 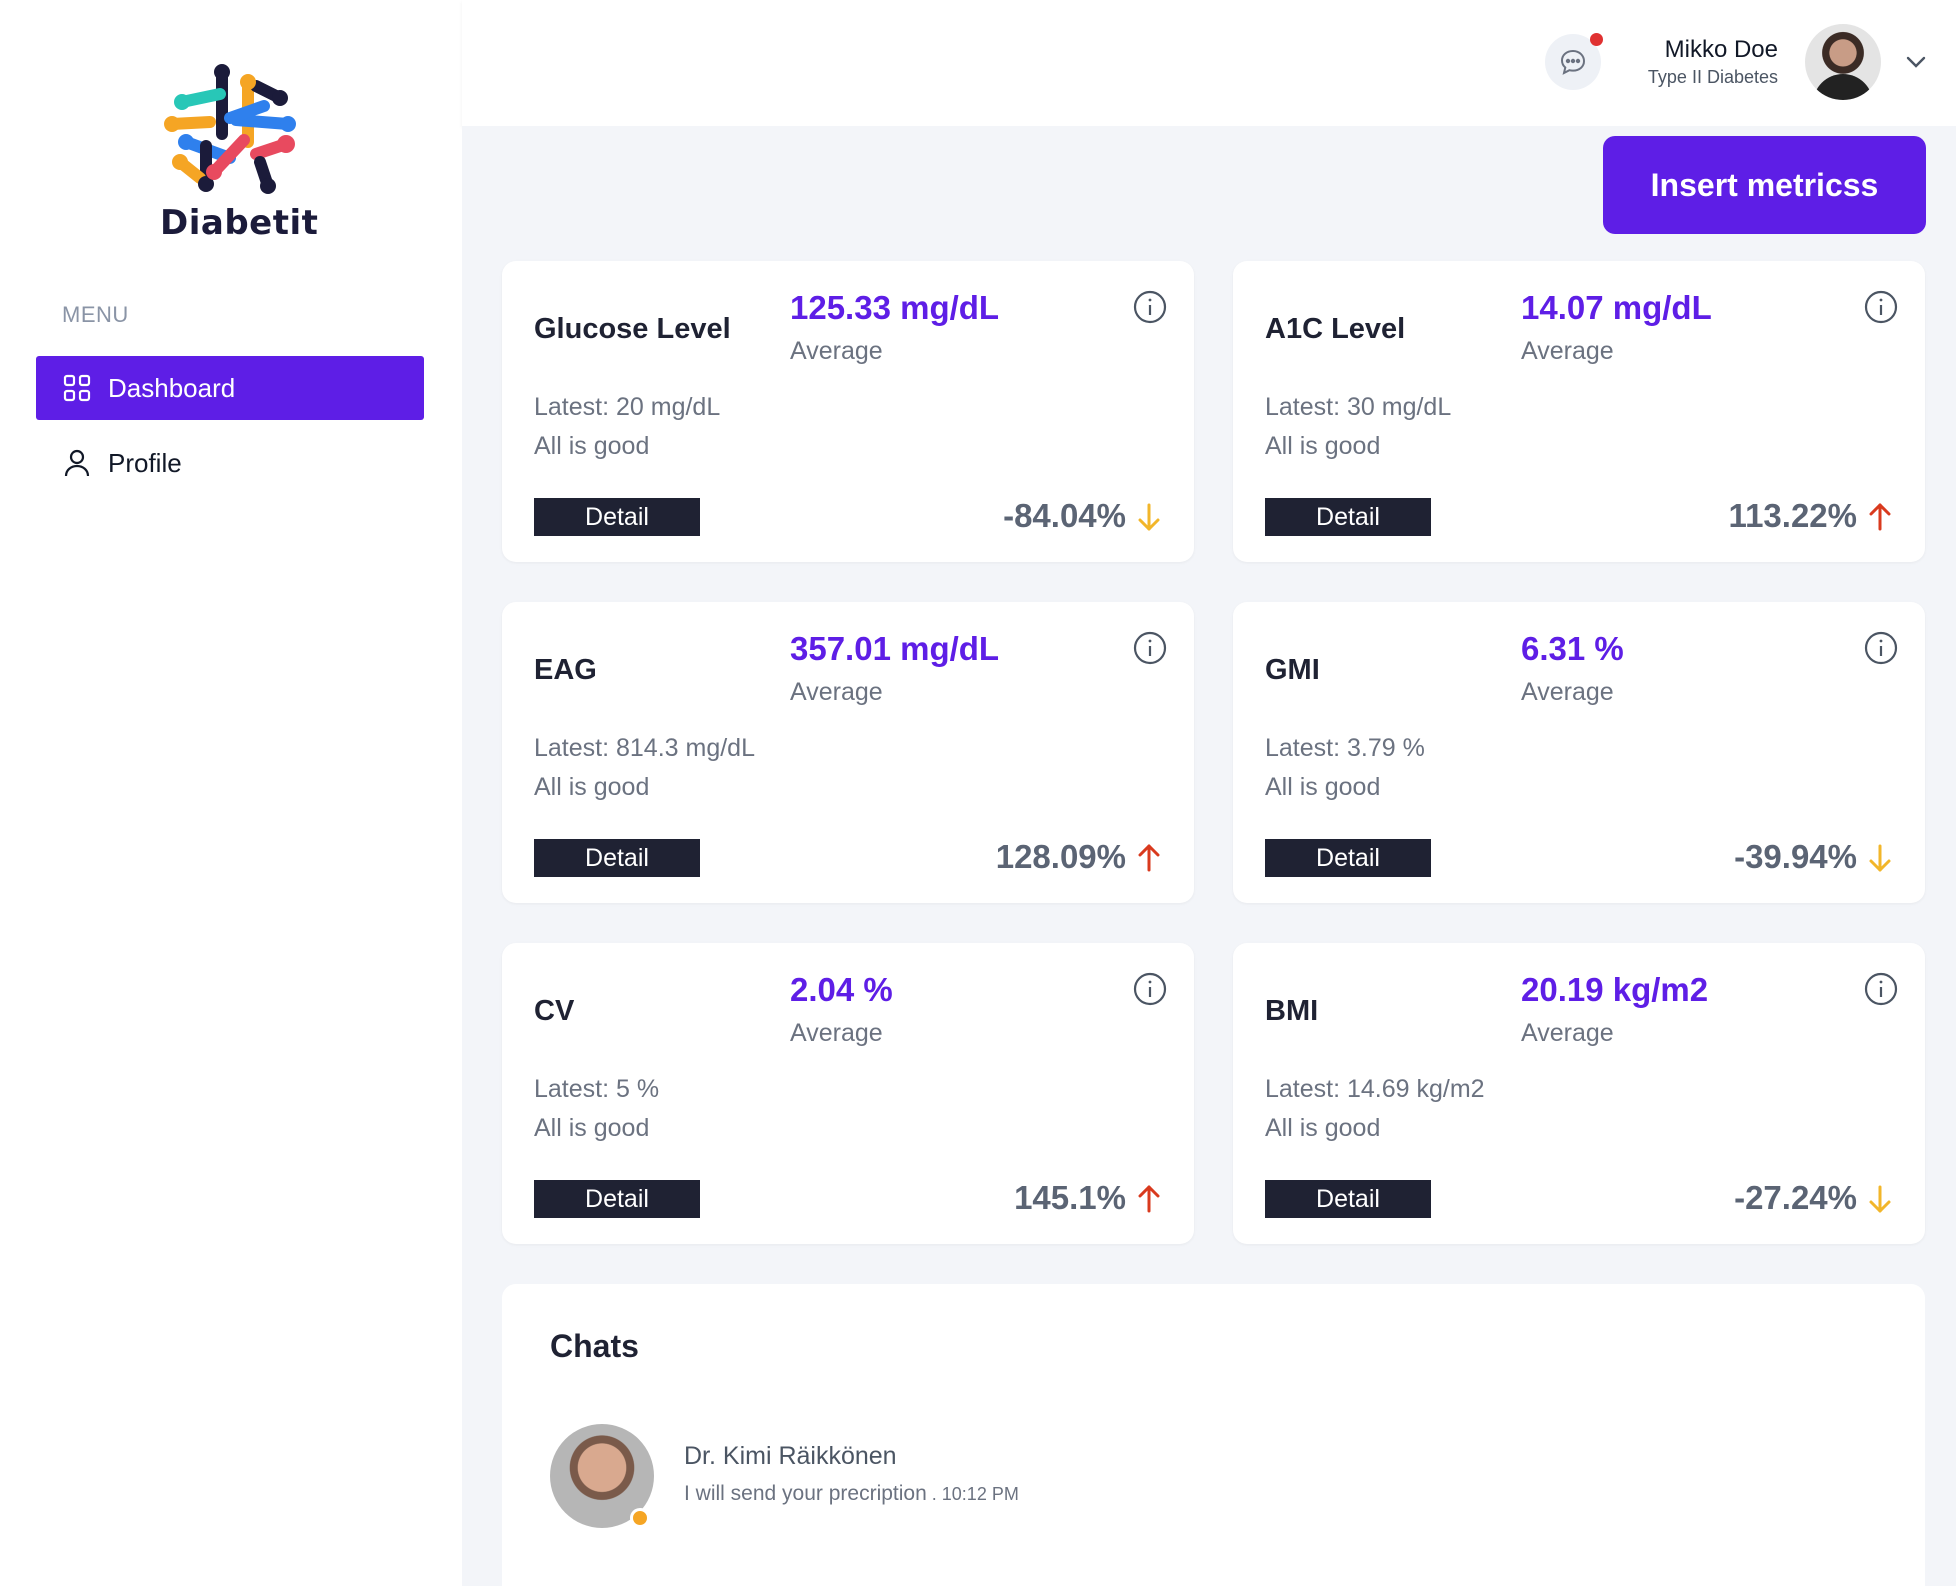 I want to click on metric-change: -27.24%, so click(x=1795, y=1197).